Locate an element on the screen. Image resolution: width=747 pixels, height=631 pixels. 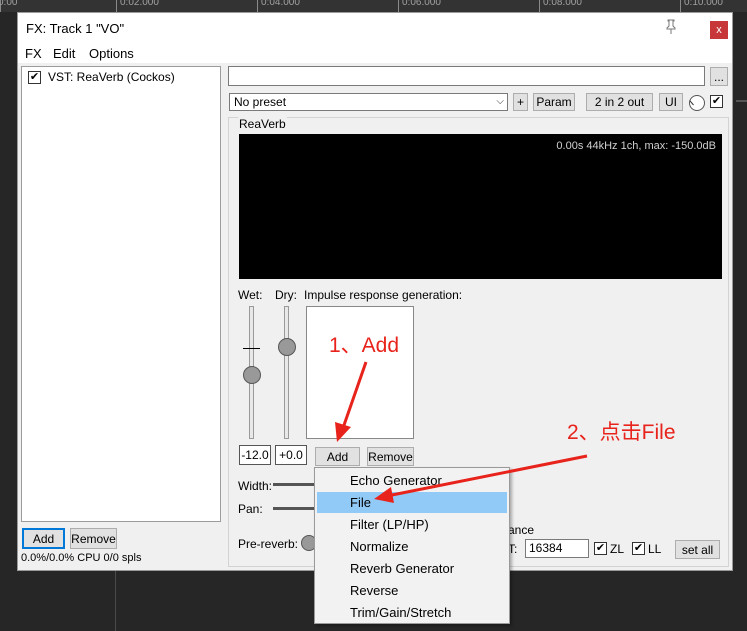
arrow-to-add-icon is located at coordinates (351, 401).